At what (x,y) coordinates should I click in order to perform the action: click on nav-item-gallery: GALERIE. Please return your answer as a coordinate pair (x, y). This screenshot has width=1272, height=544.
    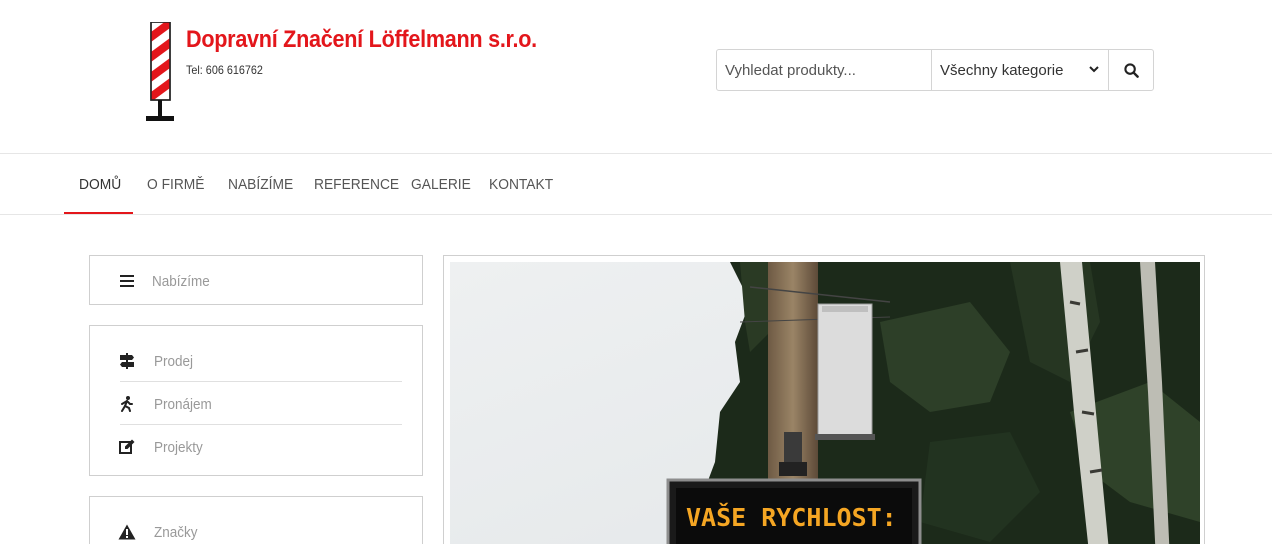
    Looking at the image, I should click on (441, 184).